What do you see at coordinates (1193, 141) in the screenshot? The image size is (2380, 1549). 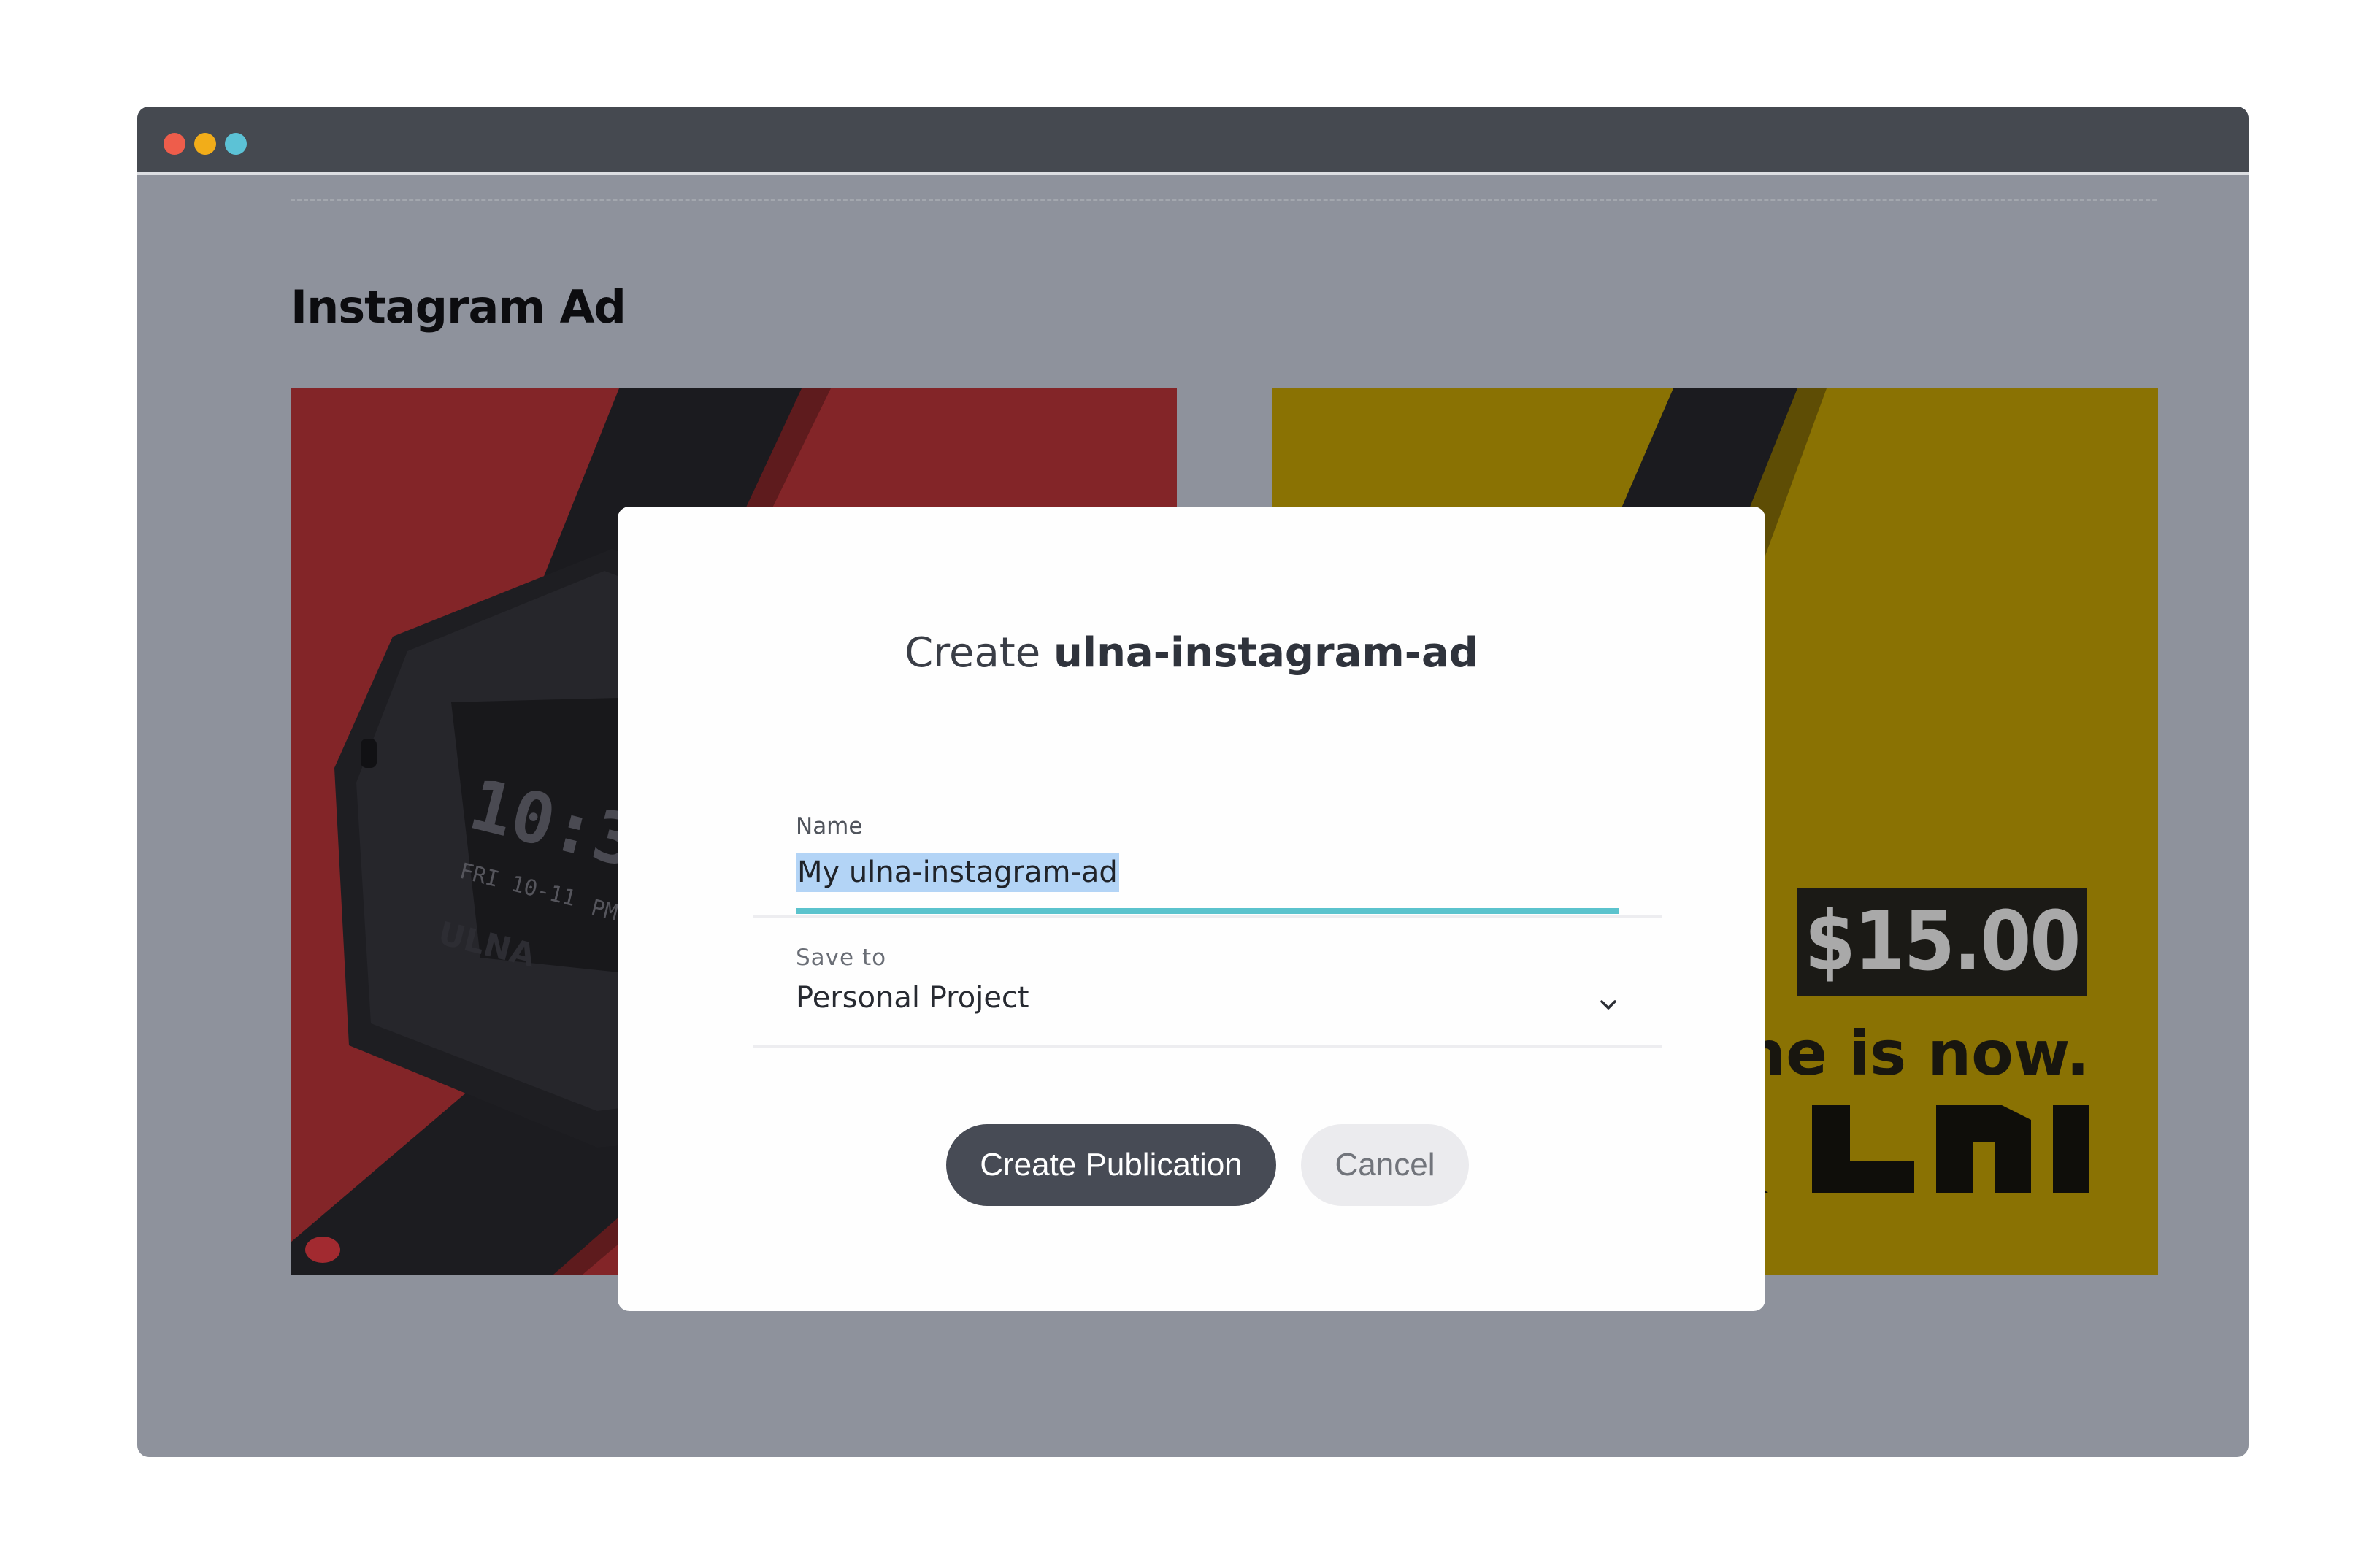 I see `title-bar` at bounding box center [1193, 141].